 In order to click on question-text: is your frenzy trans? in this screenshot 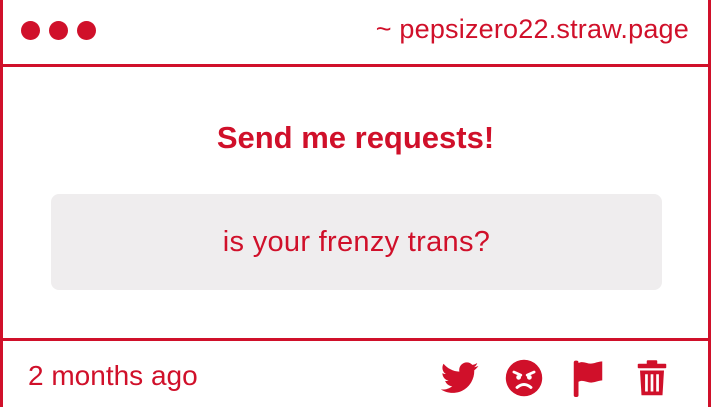, I will do `click(356, 241)`.